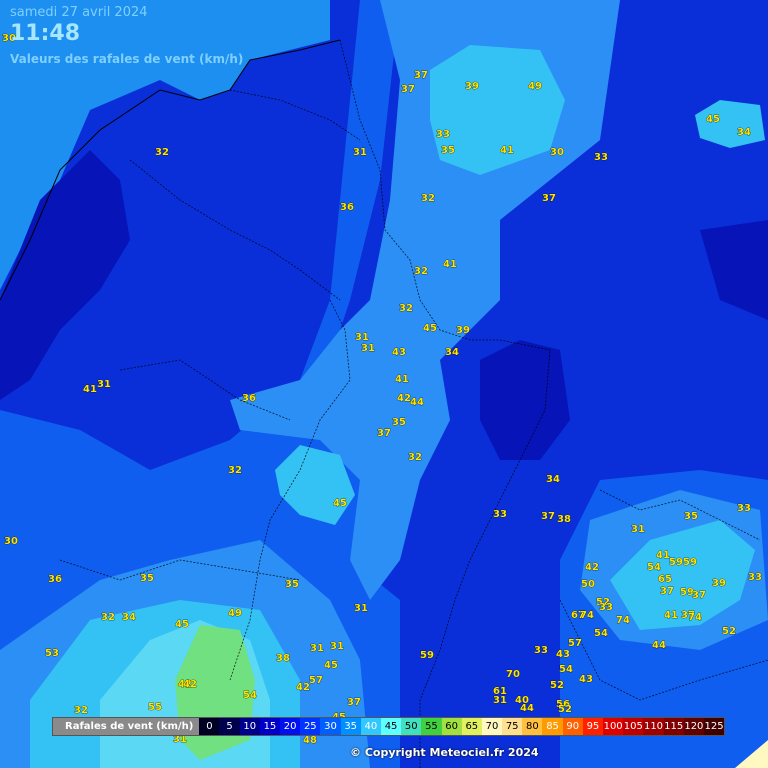 This screenshot has height=768, width=768. What do you see at coordinates (79, 12) in the screenshot?
I see `date-label: samedi 27 avril 2024` at bounding box center [79, 12].